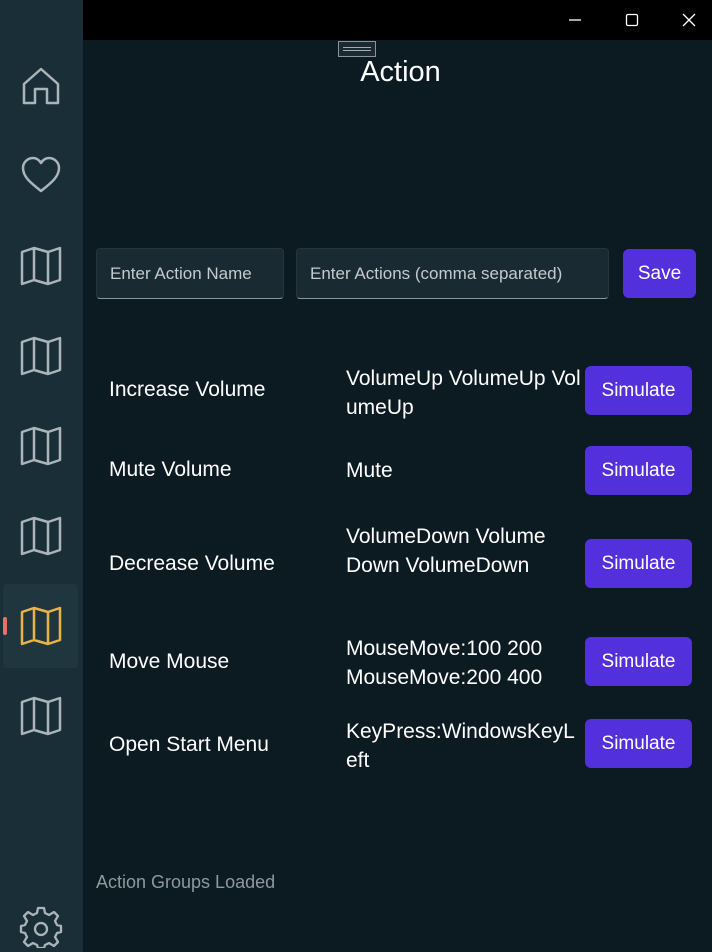  Describe the element at coordinates (189, 744) in the screenshot. I see `action-name: Open Start Menu` at that location.